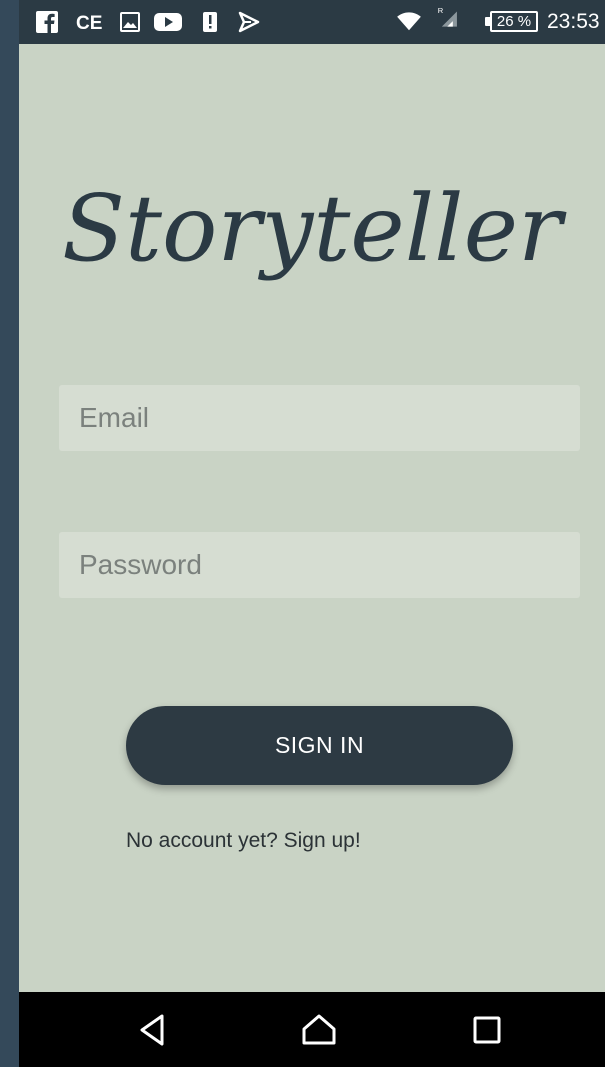 The width and height of the screenshot is (605, 1067). What do you see at coordinates (573, 21) in the screenshot?
I see `status-time: 23:53` at bounding box center [573, 21].